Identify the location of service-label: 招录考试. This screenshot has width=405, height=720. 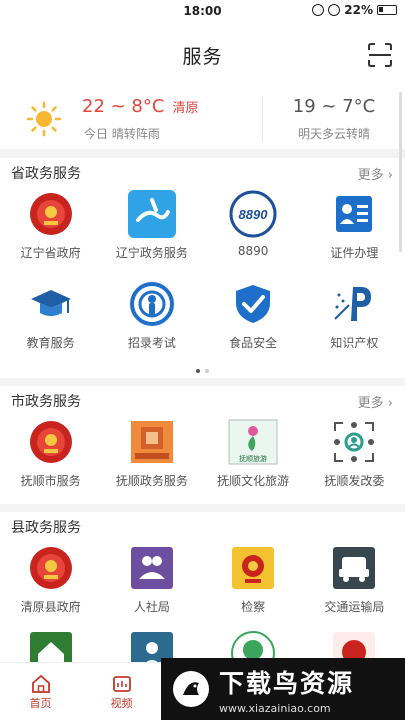
(151, 343).